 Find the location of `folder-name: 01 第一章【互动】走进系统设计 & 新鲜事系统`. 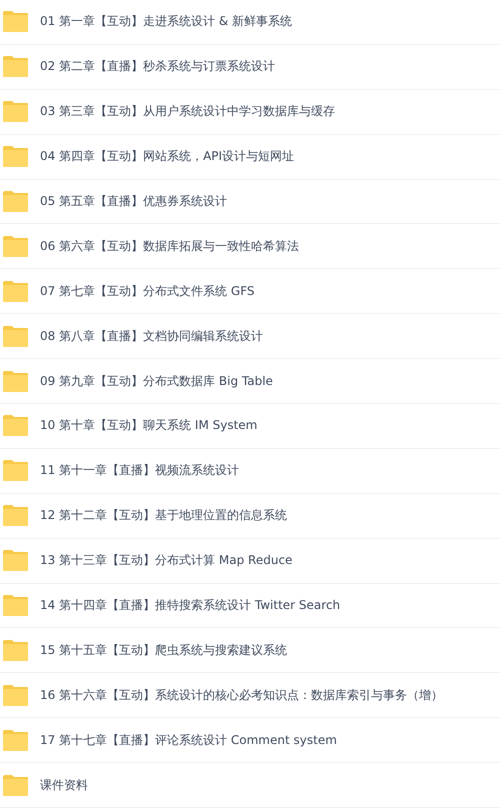

folder-name: 01 第一章【互动】走进系统设计 & 新鲜事系统 is located at coordinates (166, 21).